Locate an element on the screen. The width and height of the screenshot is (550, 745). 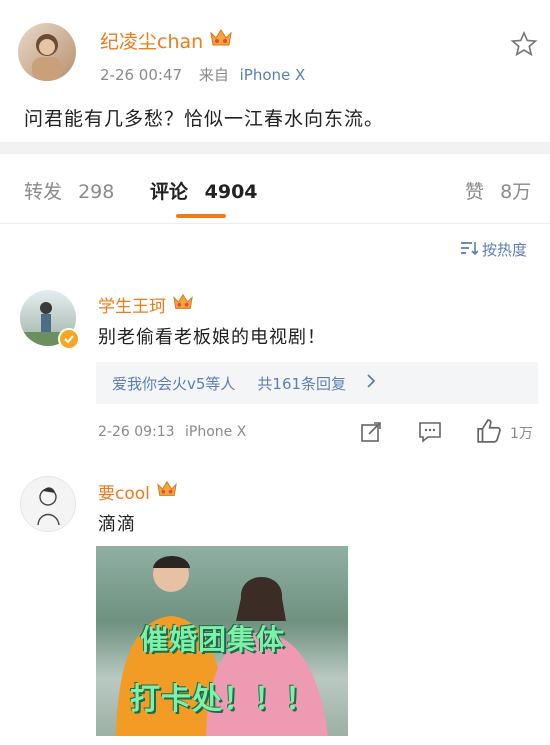
post-author-name: 纪凌尘chan is located at coordinates (151, 40).